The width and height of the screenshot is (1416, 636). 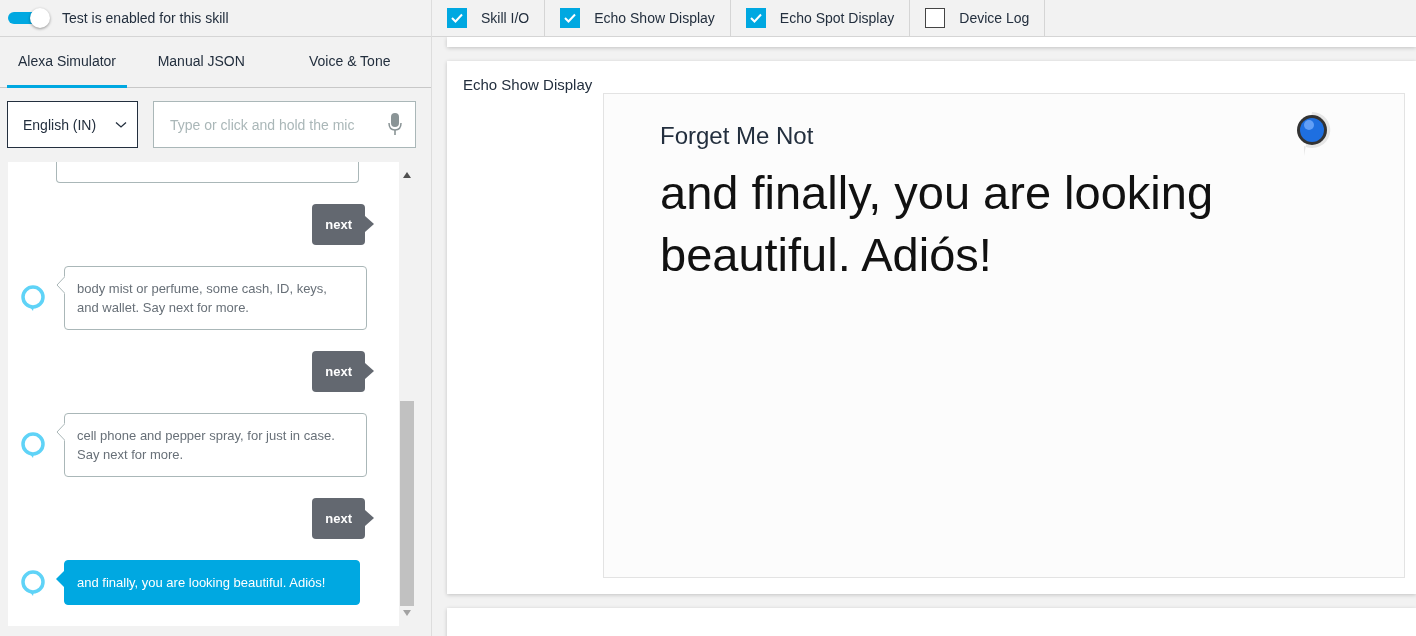 I want to click on skill-title: Forget Me Not, so click(x=737, y=136).